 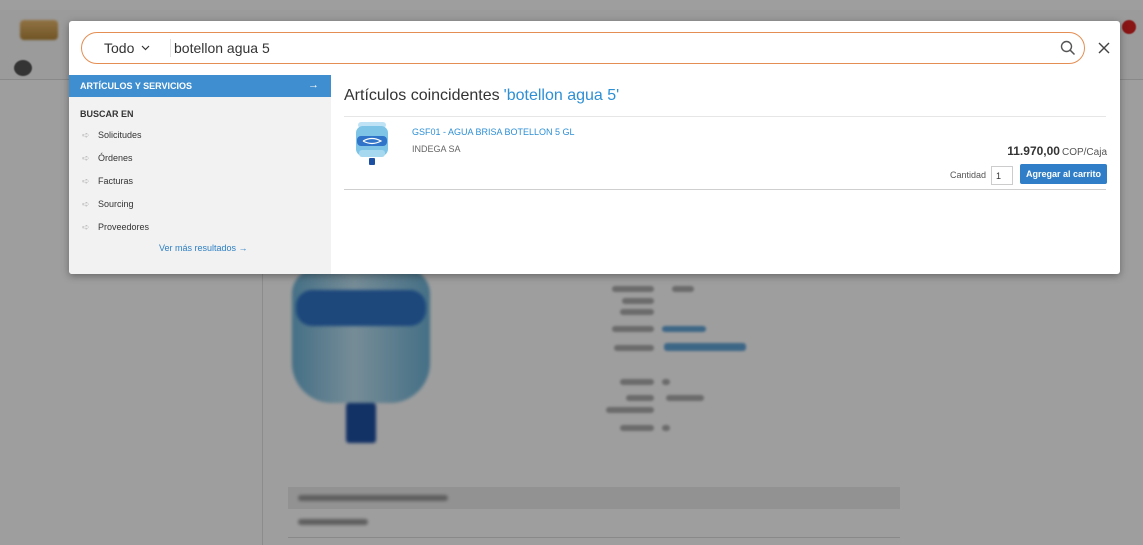 What do you see at coordinates (115, 141) in the screenshot?
I see `search-in-item-solicitudes: ➪ Solicitudes` at bounding box center [115, 141].